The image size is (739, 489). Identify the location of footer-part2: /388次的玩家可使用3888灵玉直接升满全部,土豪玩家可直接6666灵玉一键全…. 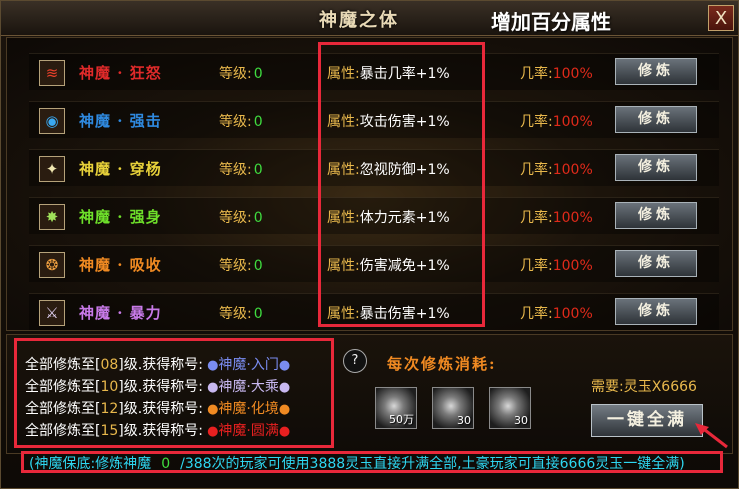
(432, 464).